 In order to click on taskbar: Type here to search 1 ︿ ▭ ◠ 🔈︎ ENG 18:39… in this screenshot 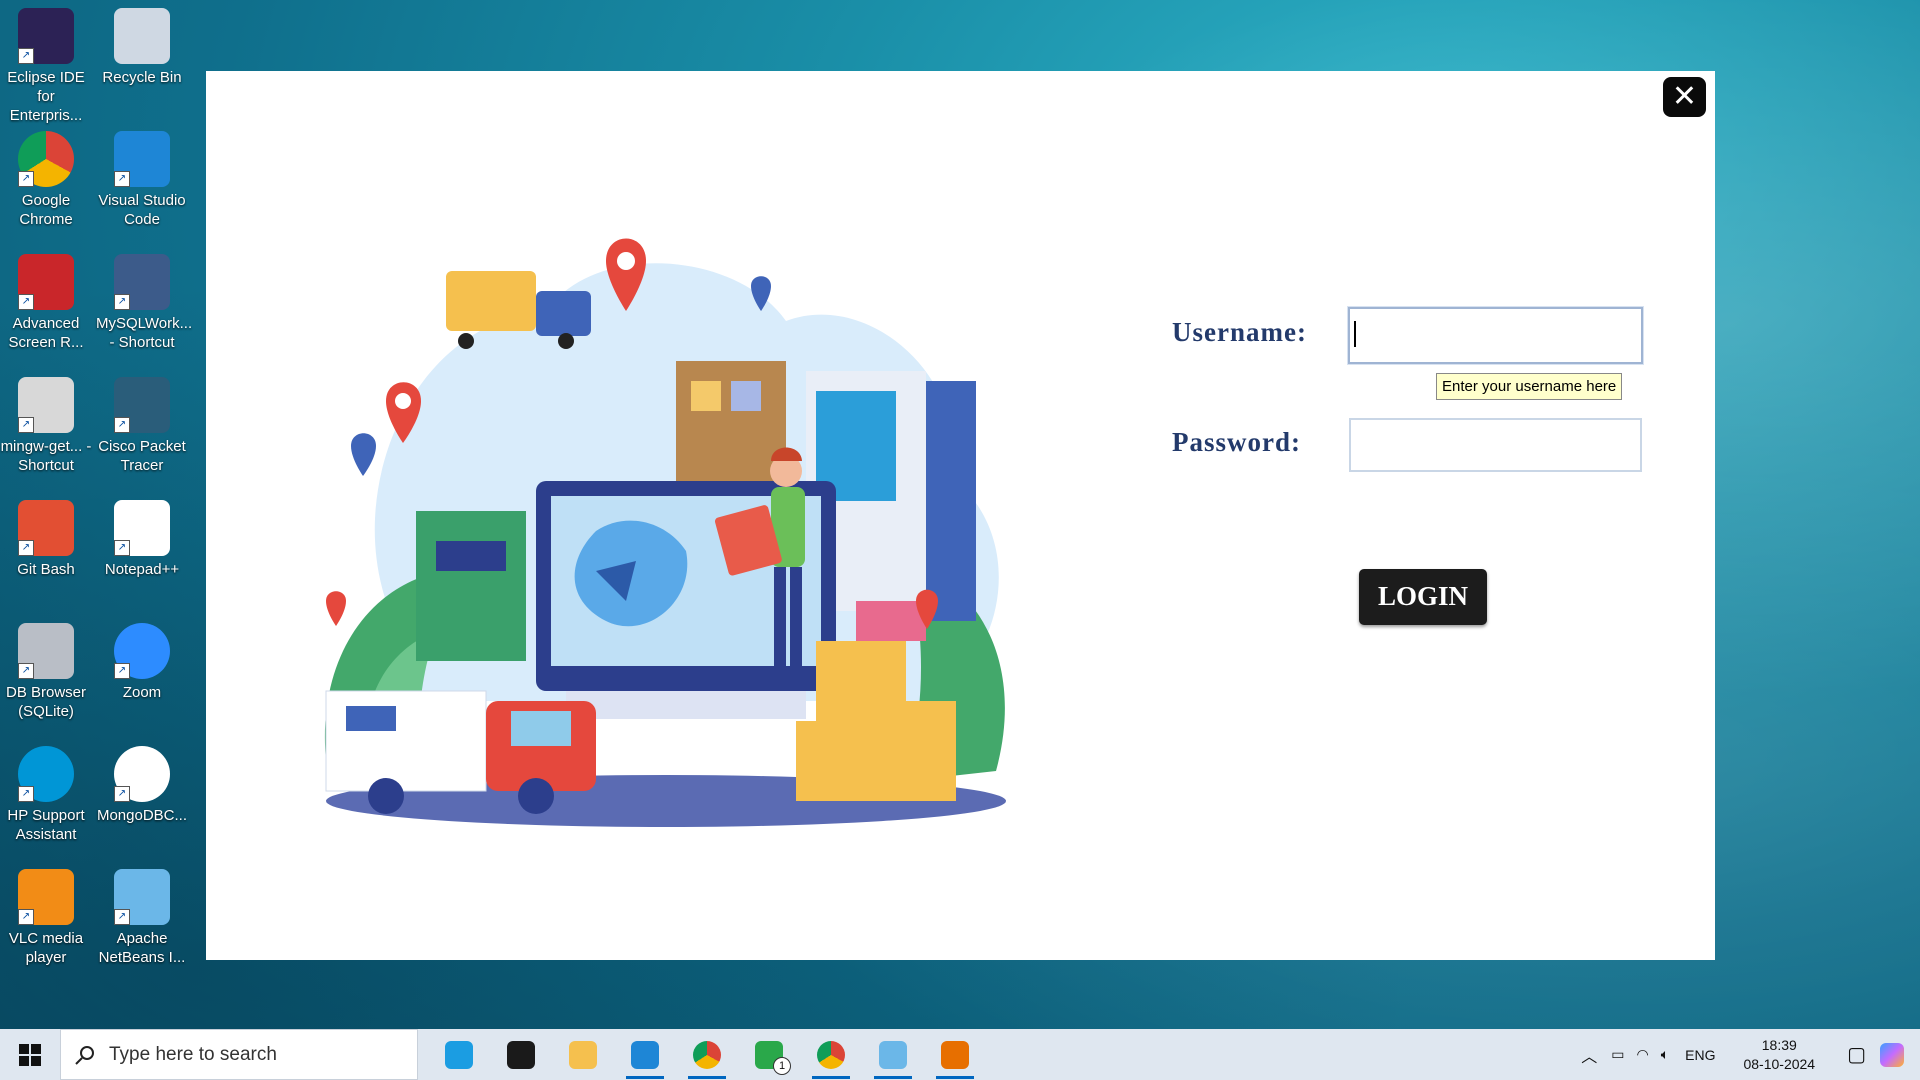, I will do `click(960, 1054)`.